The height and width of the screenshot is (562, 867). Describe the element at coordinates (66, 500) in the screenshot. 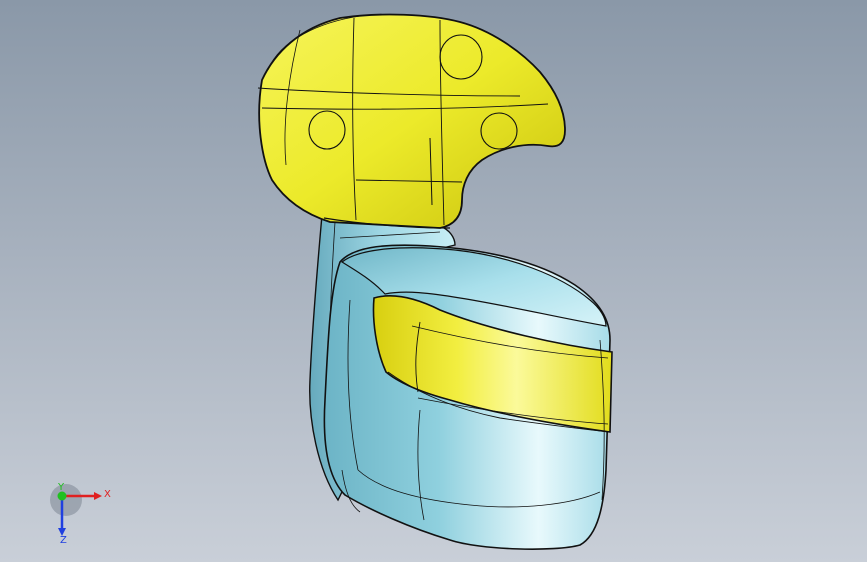

I see `triad-origin-shadow` at that location.